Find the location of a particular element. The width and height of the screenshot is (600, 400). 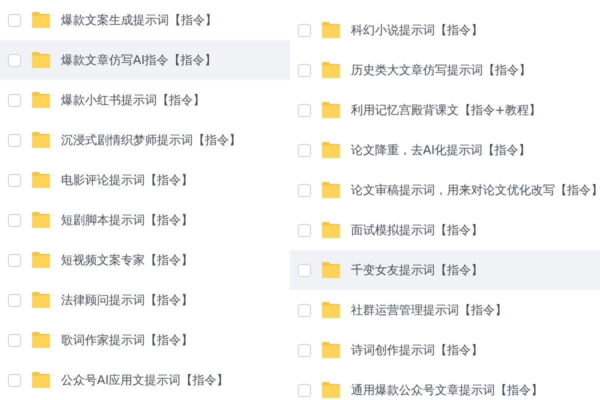

folder-name: 论文降重，去AI化提示词【指令】 is located at coordinates (441, 150).